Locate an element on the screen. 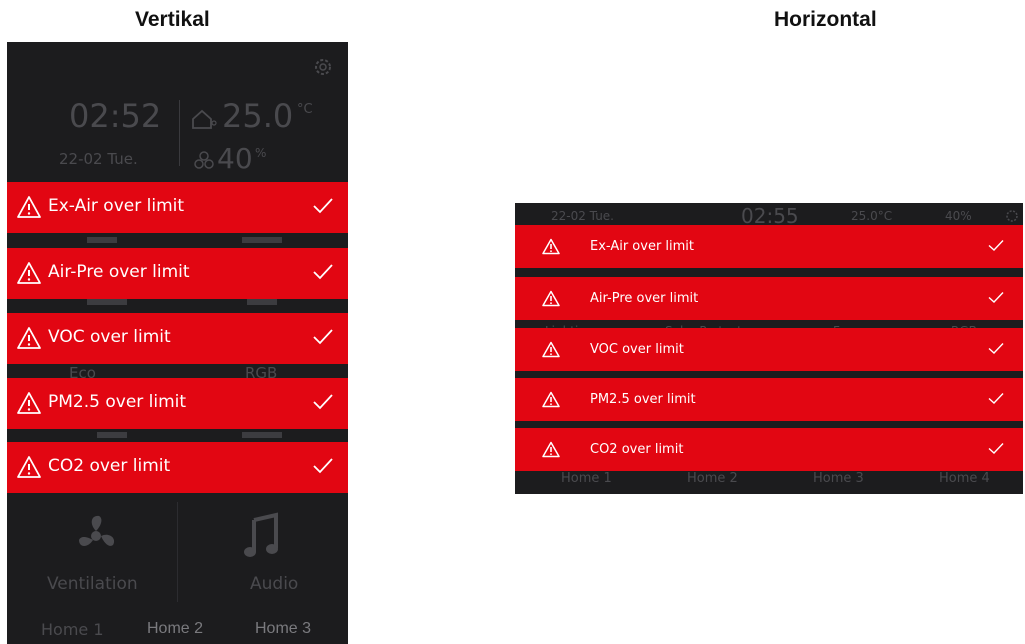 The image size is (1025, 644). temperature-value: 25.0 is located at coordinates (258, 116).